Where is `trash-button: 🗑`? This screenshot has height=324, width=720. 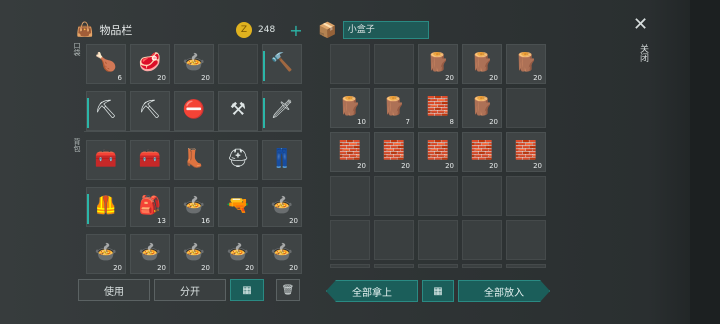
trash-button: 🗑 is located at coordinates (288, 290).